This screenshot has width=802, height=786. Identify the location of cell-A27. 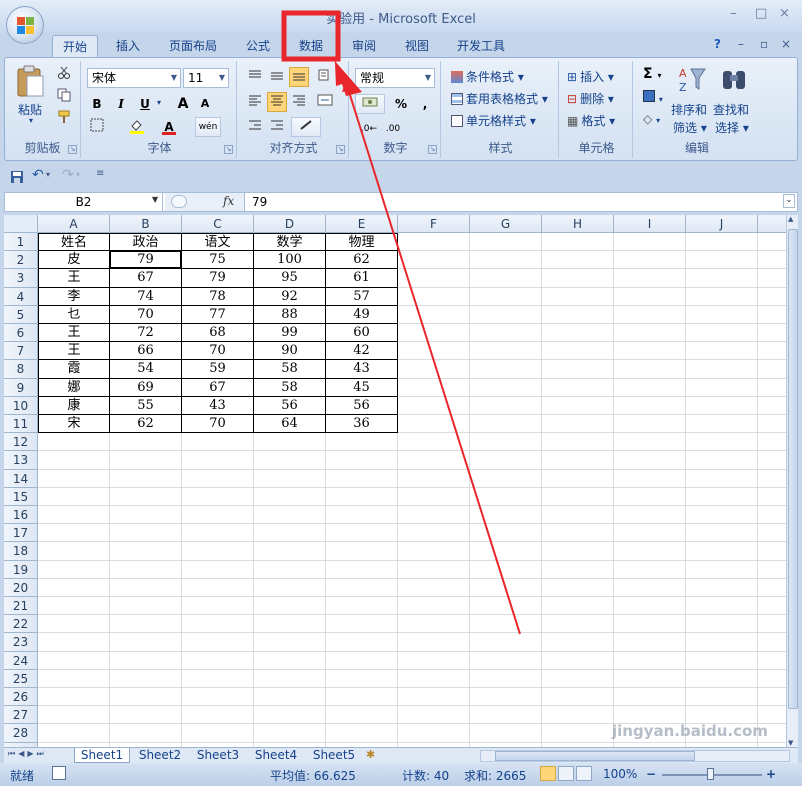
(74, 715).